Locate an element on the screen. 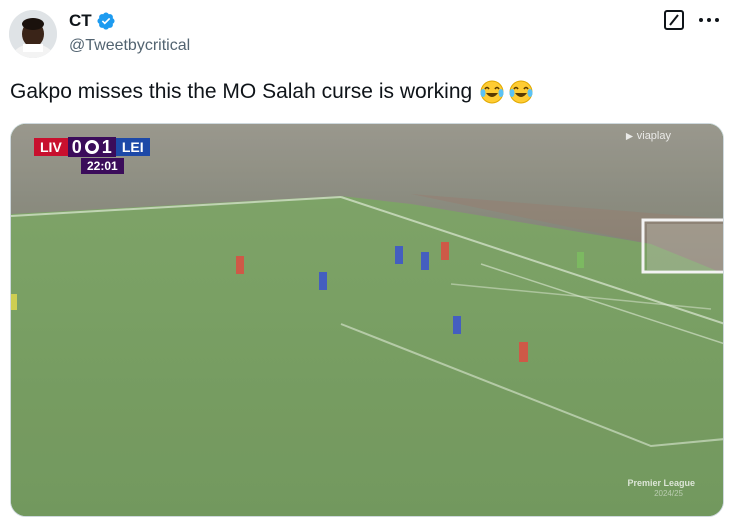 The height and width of the screenshot is (524, 730). competition-watermark: Premier League is located at coordinates (661, 483).